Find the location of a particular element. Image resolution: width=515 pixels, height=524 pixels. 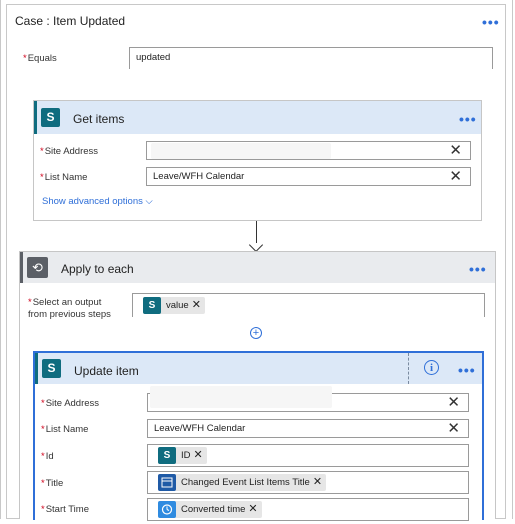

id-token-label: ID is located at coordinates (186, 455).